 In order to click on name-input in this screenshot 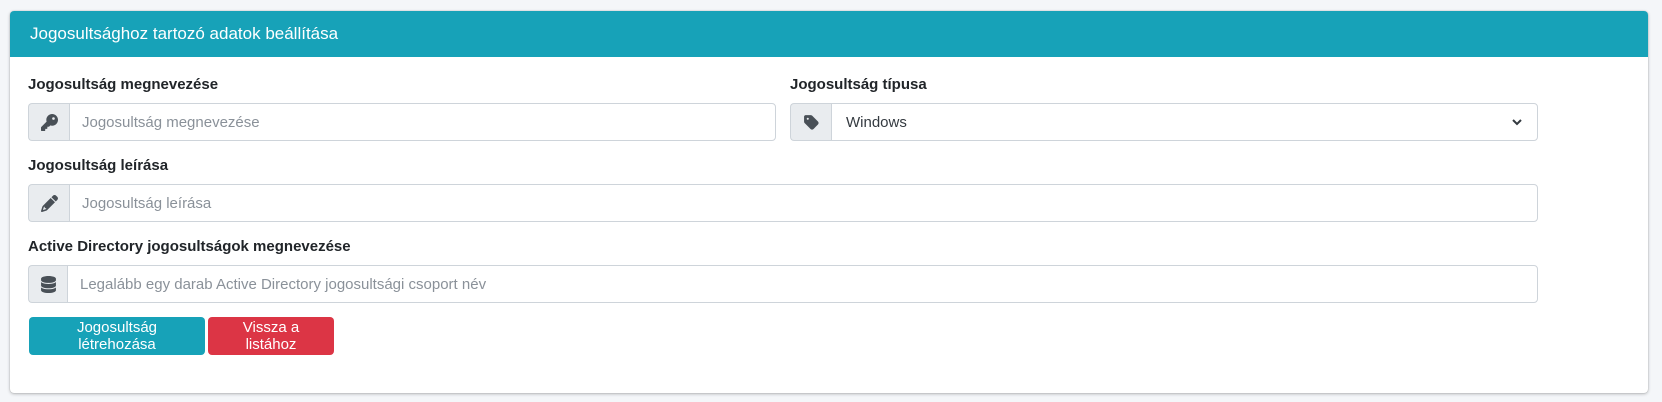, I will do `click(422, 122)`.